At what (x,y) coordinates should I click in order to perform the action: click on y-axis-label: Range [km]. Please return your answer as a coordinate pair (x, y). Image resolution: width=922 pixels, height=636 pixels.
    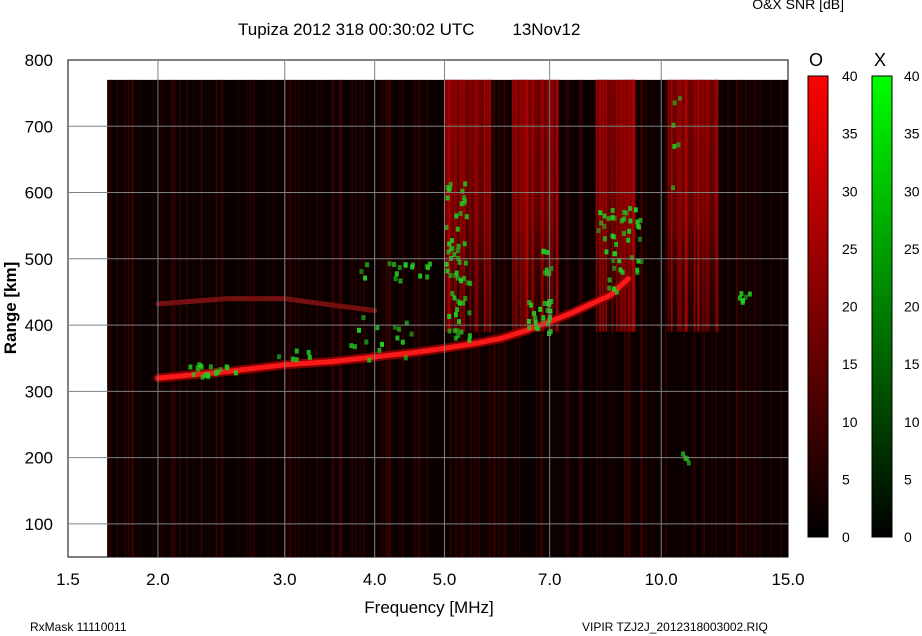
    Looking at the image, I should click on (10, 308).